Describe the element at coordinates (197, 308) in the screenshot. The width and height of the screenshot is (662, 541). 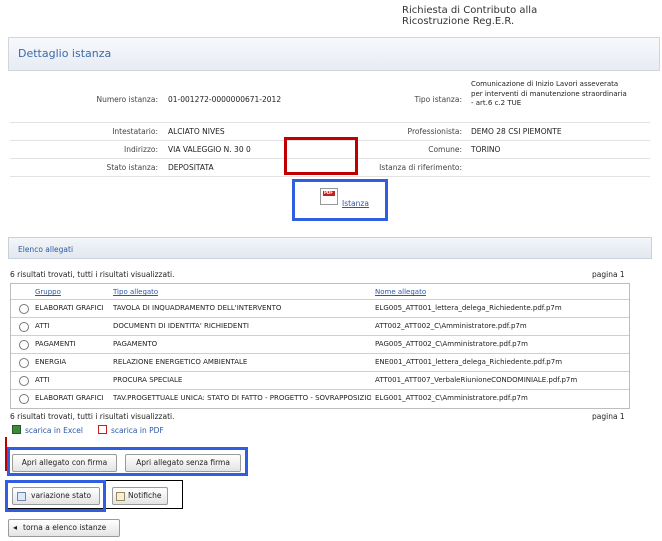
I see `cell-tipo: TAVOLA DI INQUADRAMENTO DELL'INTERVENTO` at that location.